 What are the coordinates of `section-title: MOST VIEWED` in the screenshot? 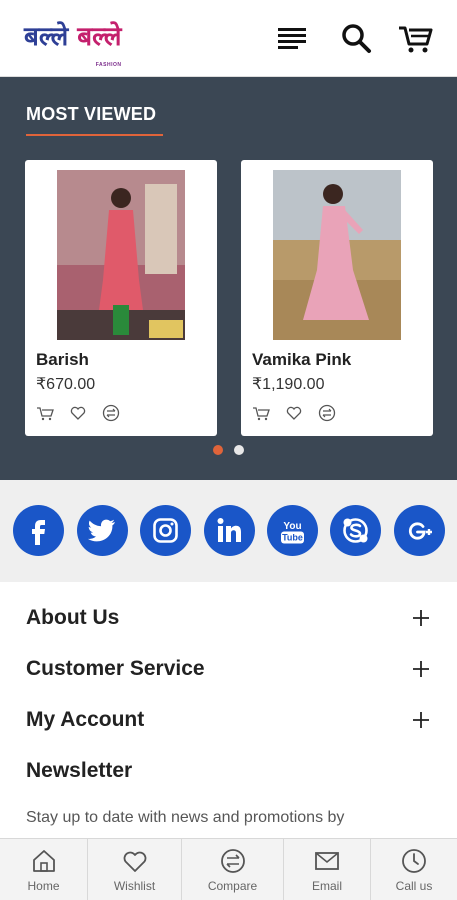 It's located at (91, 114).